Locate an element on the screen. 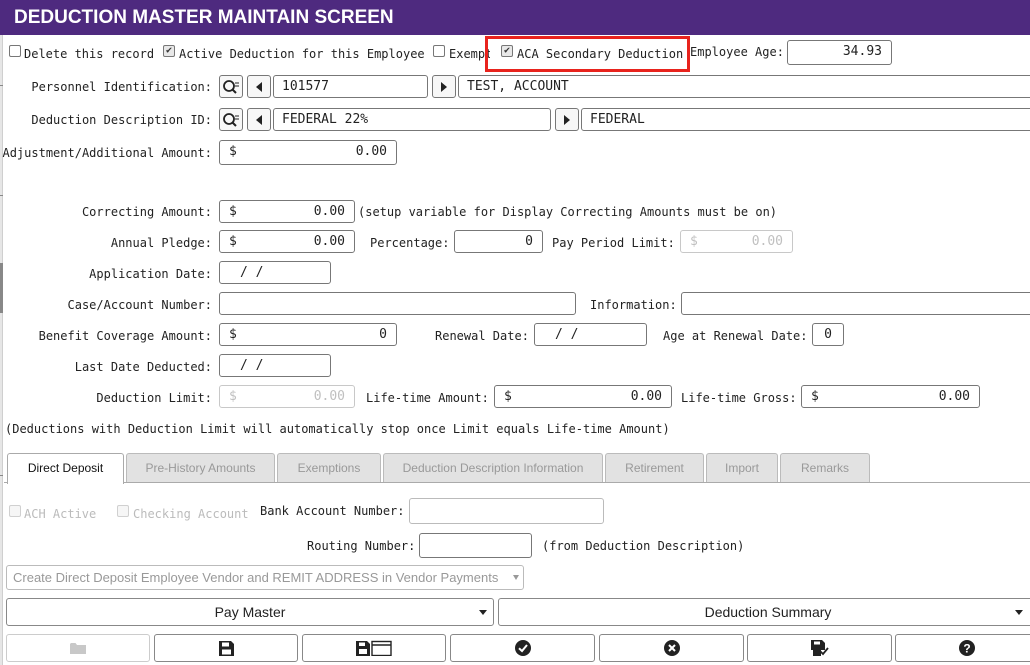  personnel-search-button is located at coordinates (231, 86).